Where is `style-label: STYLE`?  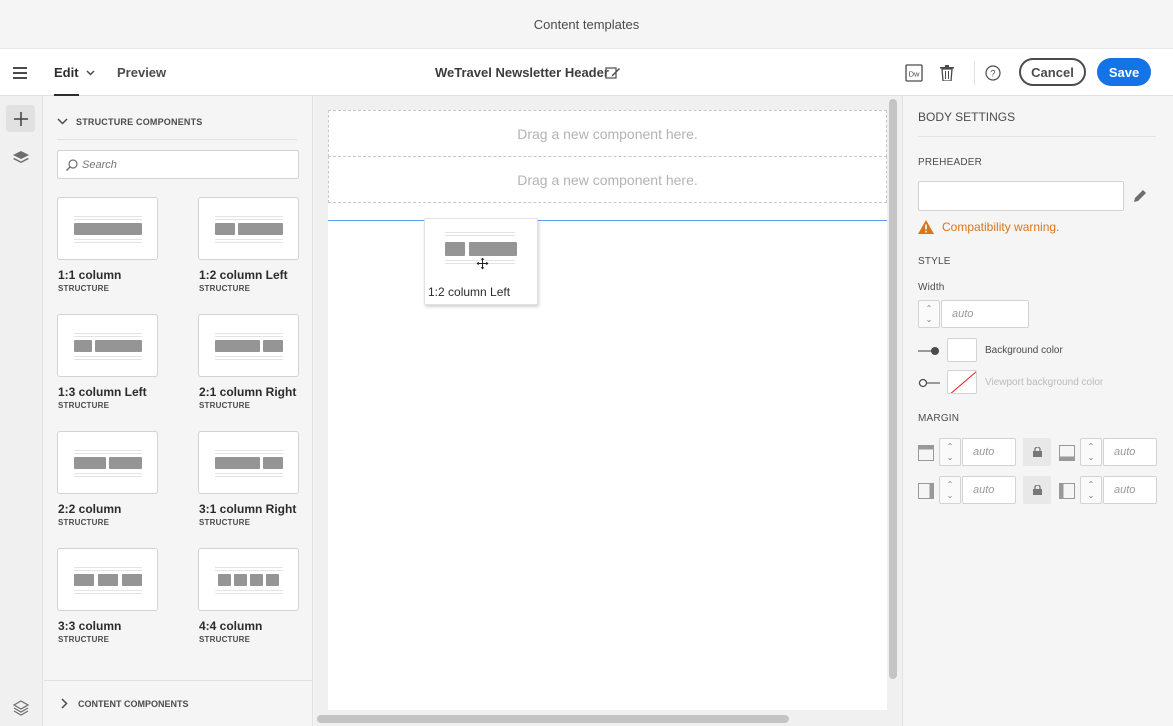
style-label: STYLE is located at coordinates (934, 261).